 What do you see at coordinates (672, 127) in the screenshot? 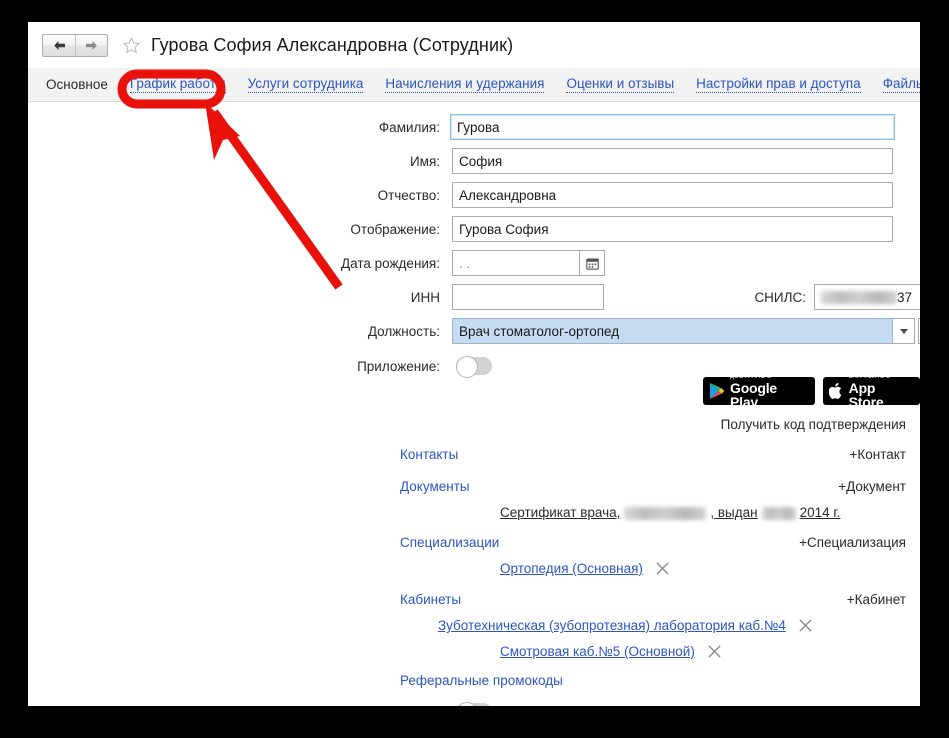
I see `surname-input: Гурова` at bounding box center [672, 127].